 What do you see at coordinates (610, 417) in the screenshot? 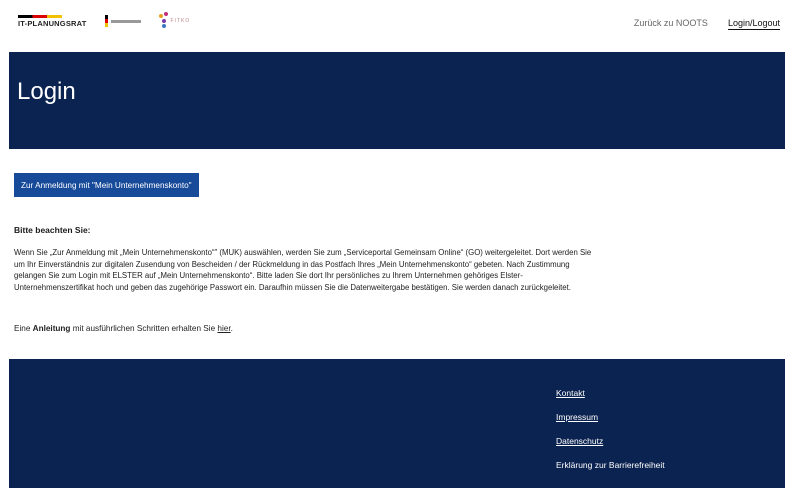
I see `footer-link-impressum: Impressum` at bounding box center [610, 417].